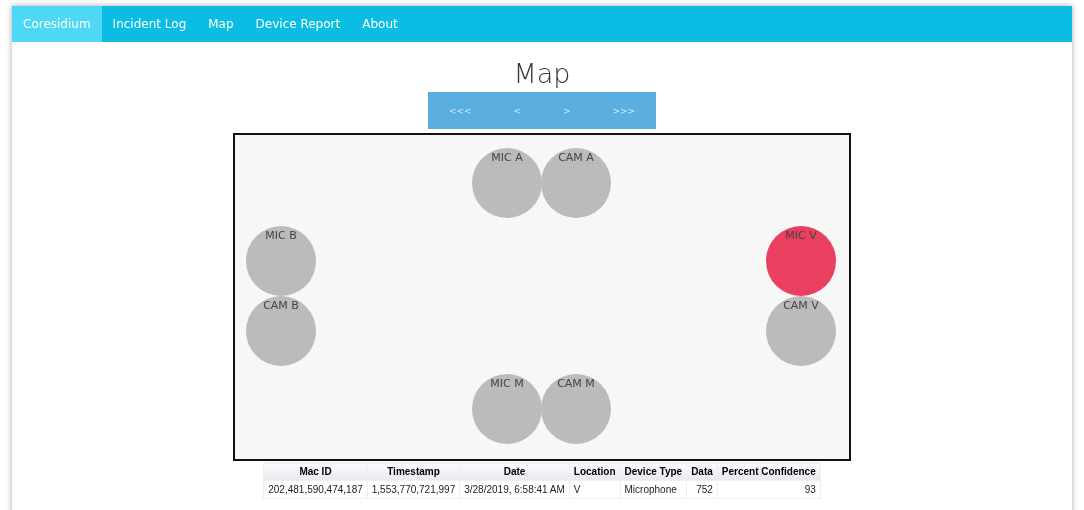 The height and width of the screenshot is (510, 1084). What do you see at coordinates (653, 489) in the screenshot?
I see `table-cell: Microphone` at bounding box center [653, 489].